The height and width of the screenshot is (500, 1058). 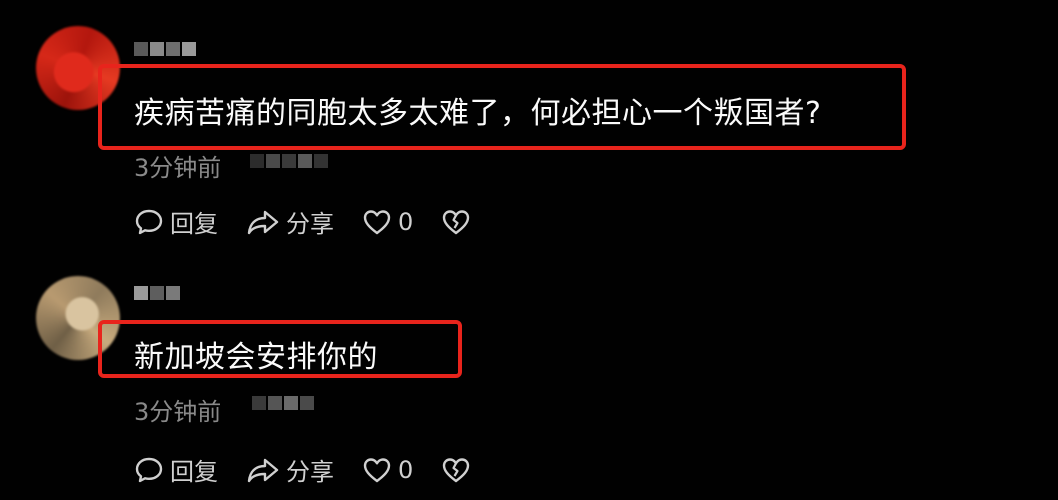 I want to click on comment-text: 新加坡会安排你的, so click(x=256, y=357).